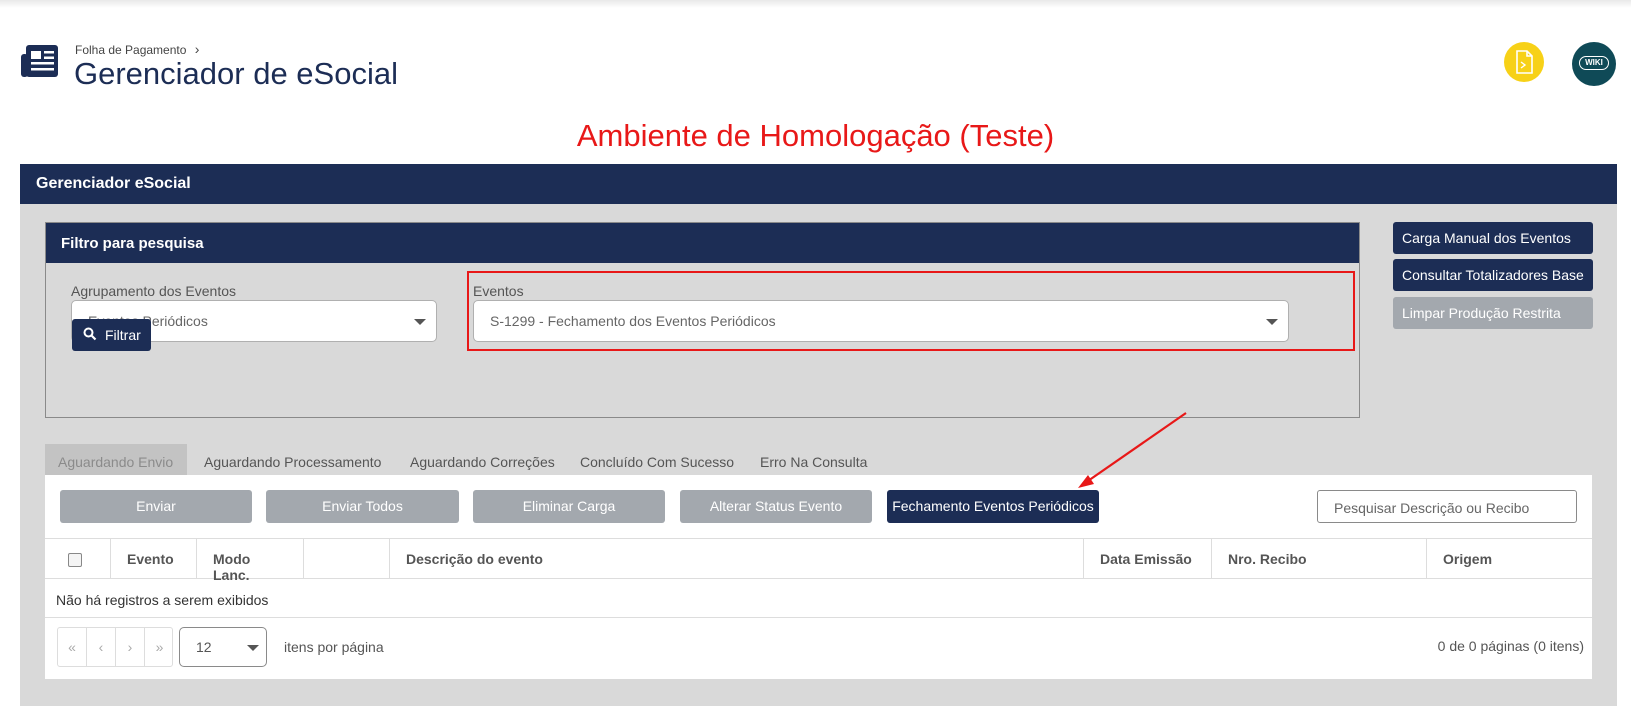  I want to click on tab-aguardando-processamento: Aguardando Processamento, so click(292, 460).